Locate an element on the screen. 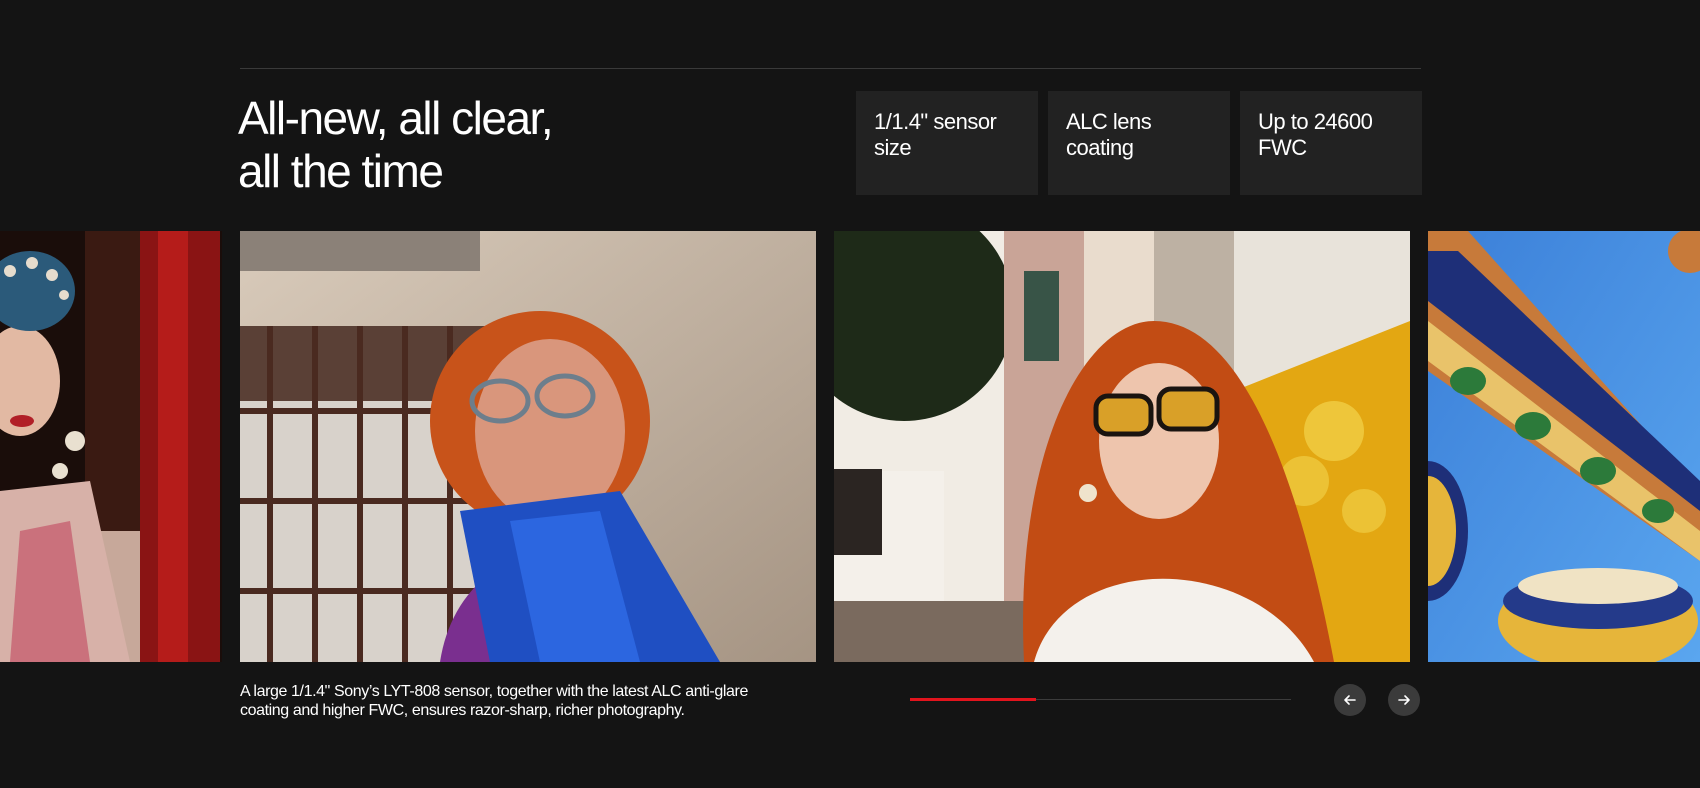 The height and width of the screenshot is (788, 1700). spec-card-sensor-size: 1/1.4" sensor size is located at coordinates (947, 143).